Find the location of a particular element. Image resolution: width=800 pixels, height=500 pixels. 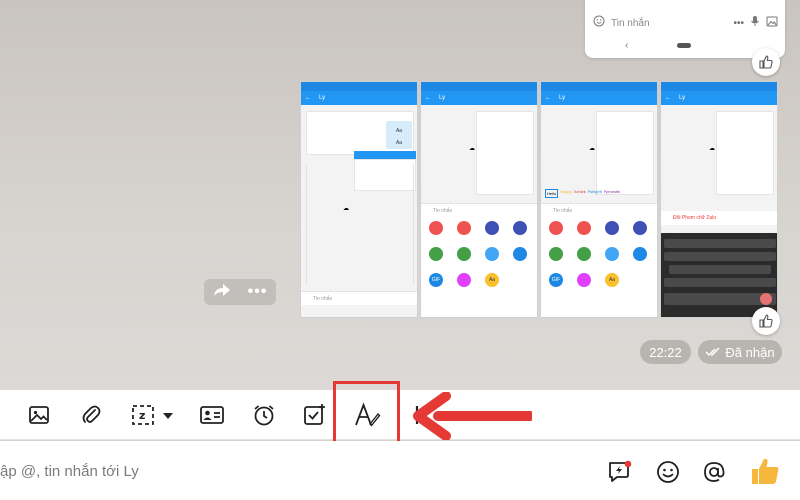

prev-input-row: Tin nhắn ••• is located at coordinates (685, 23).